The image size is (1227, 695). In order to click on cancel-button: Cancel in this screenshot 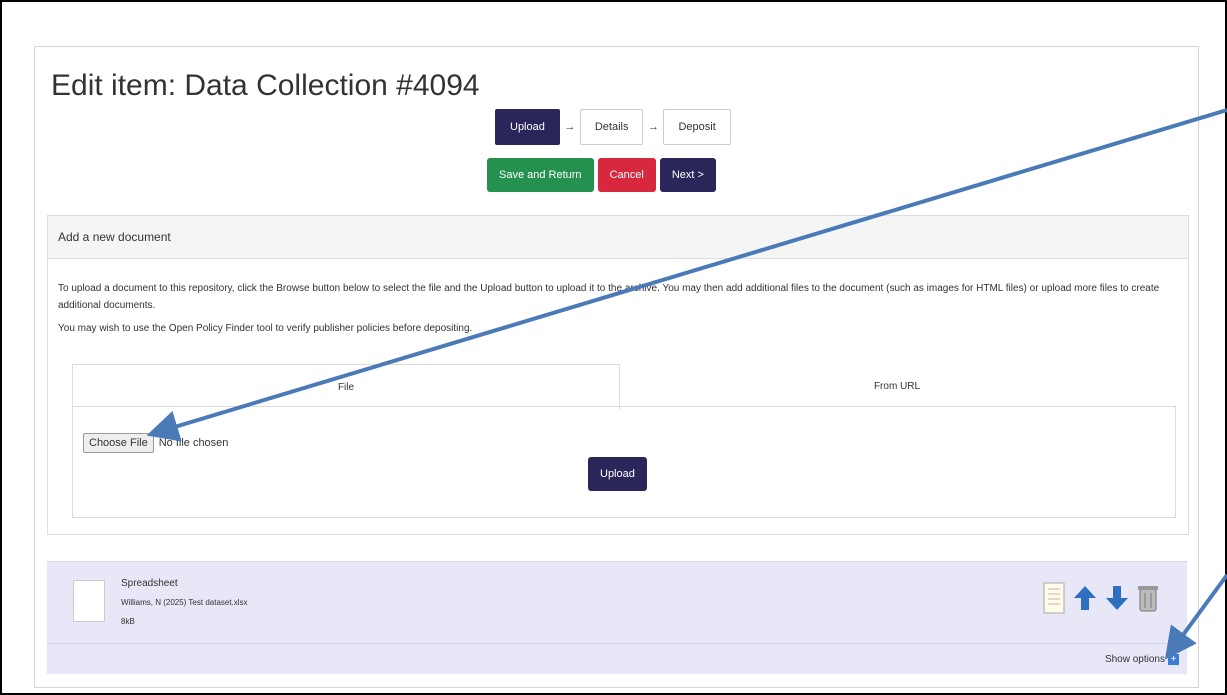, I will do `click(626, 175)`.